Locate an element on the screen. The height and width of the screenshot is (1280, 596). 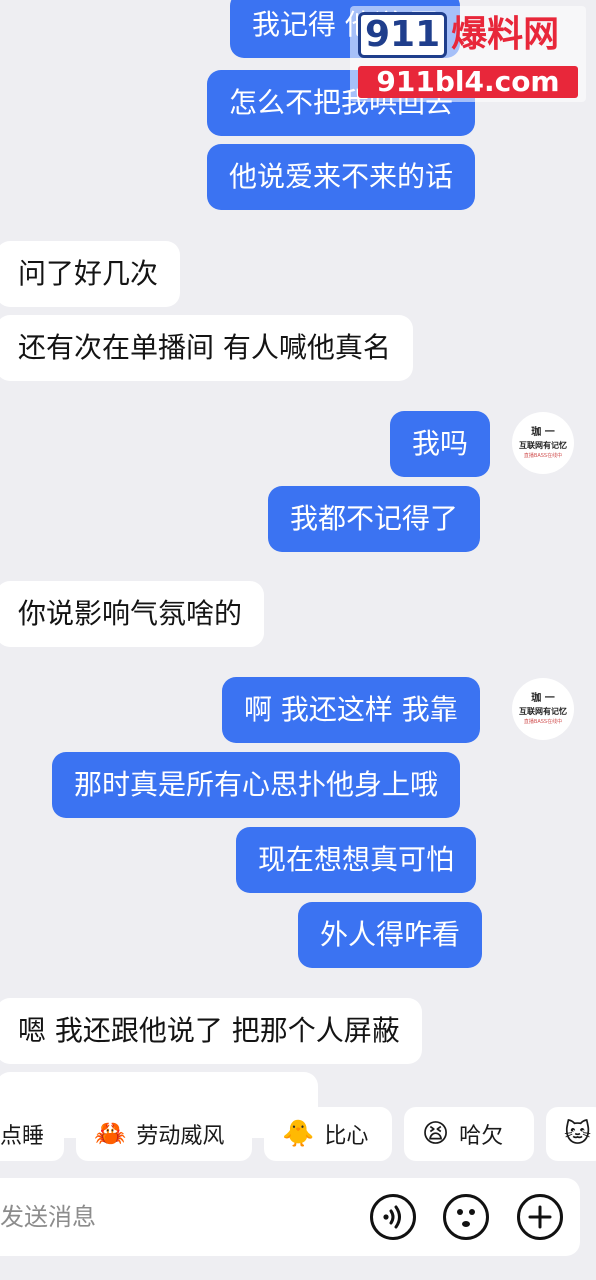
message-bubble-incoming: 你说影响气氛啥的 is located at coordinates (132, 614).